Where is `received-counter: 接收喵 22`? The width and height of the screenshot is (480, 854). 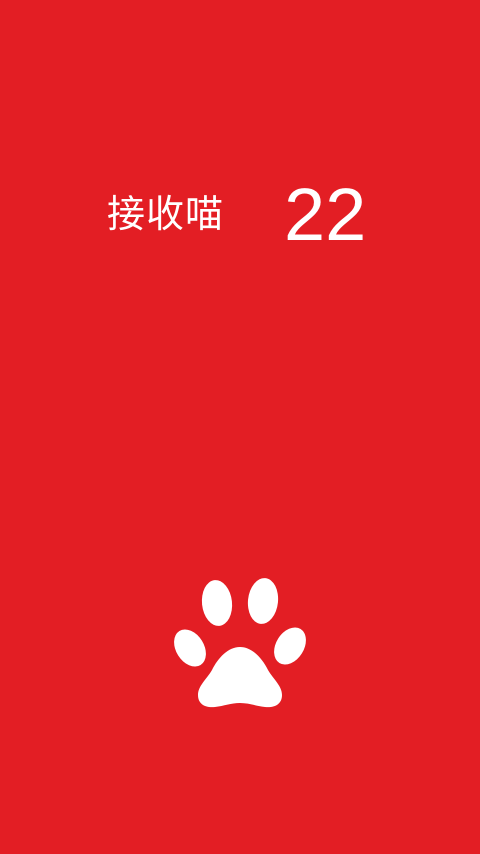 received-counter: 接收喵 22 is located at coordinates (240, 218).